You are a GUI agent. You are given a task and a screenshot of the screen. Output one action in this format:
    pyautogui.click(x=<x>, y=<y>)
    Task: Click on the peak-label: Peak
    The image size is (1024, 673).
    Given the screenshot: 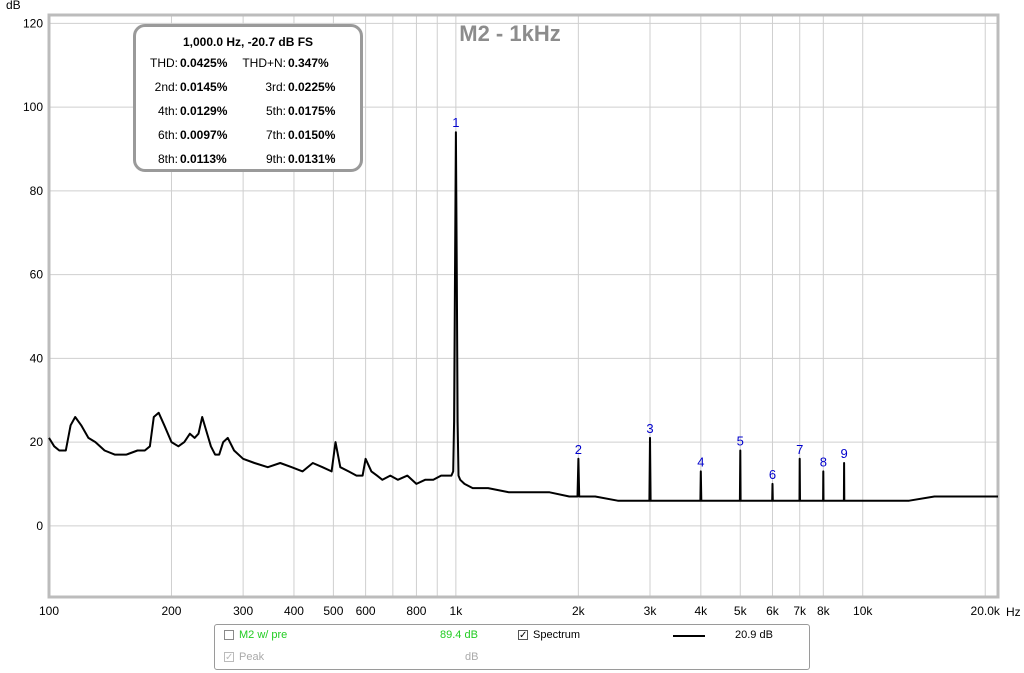 What is the action you would take?
    pyautogui.click(x=252, y=657)
    